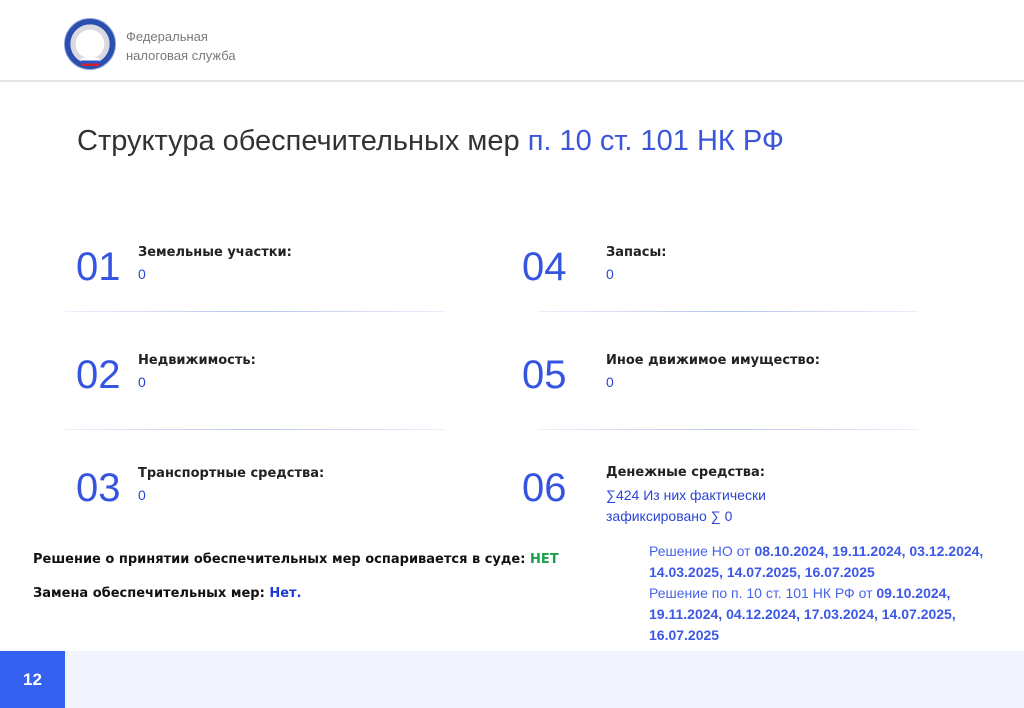  I want to click on item-value-line1: ∑424 Из них фактически, so click(686, 495).